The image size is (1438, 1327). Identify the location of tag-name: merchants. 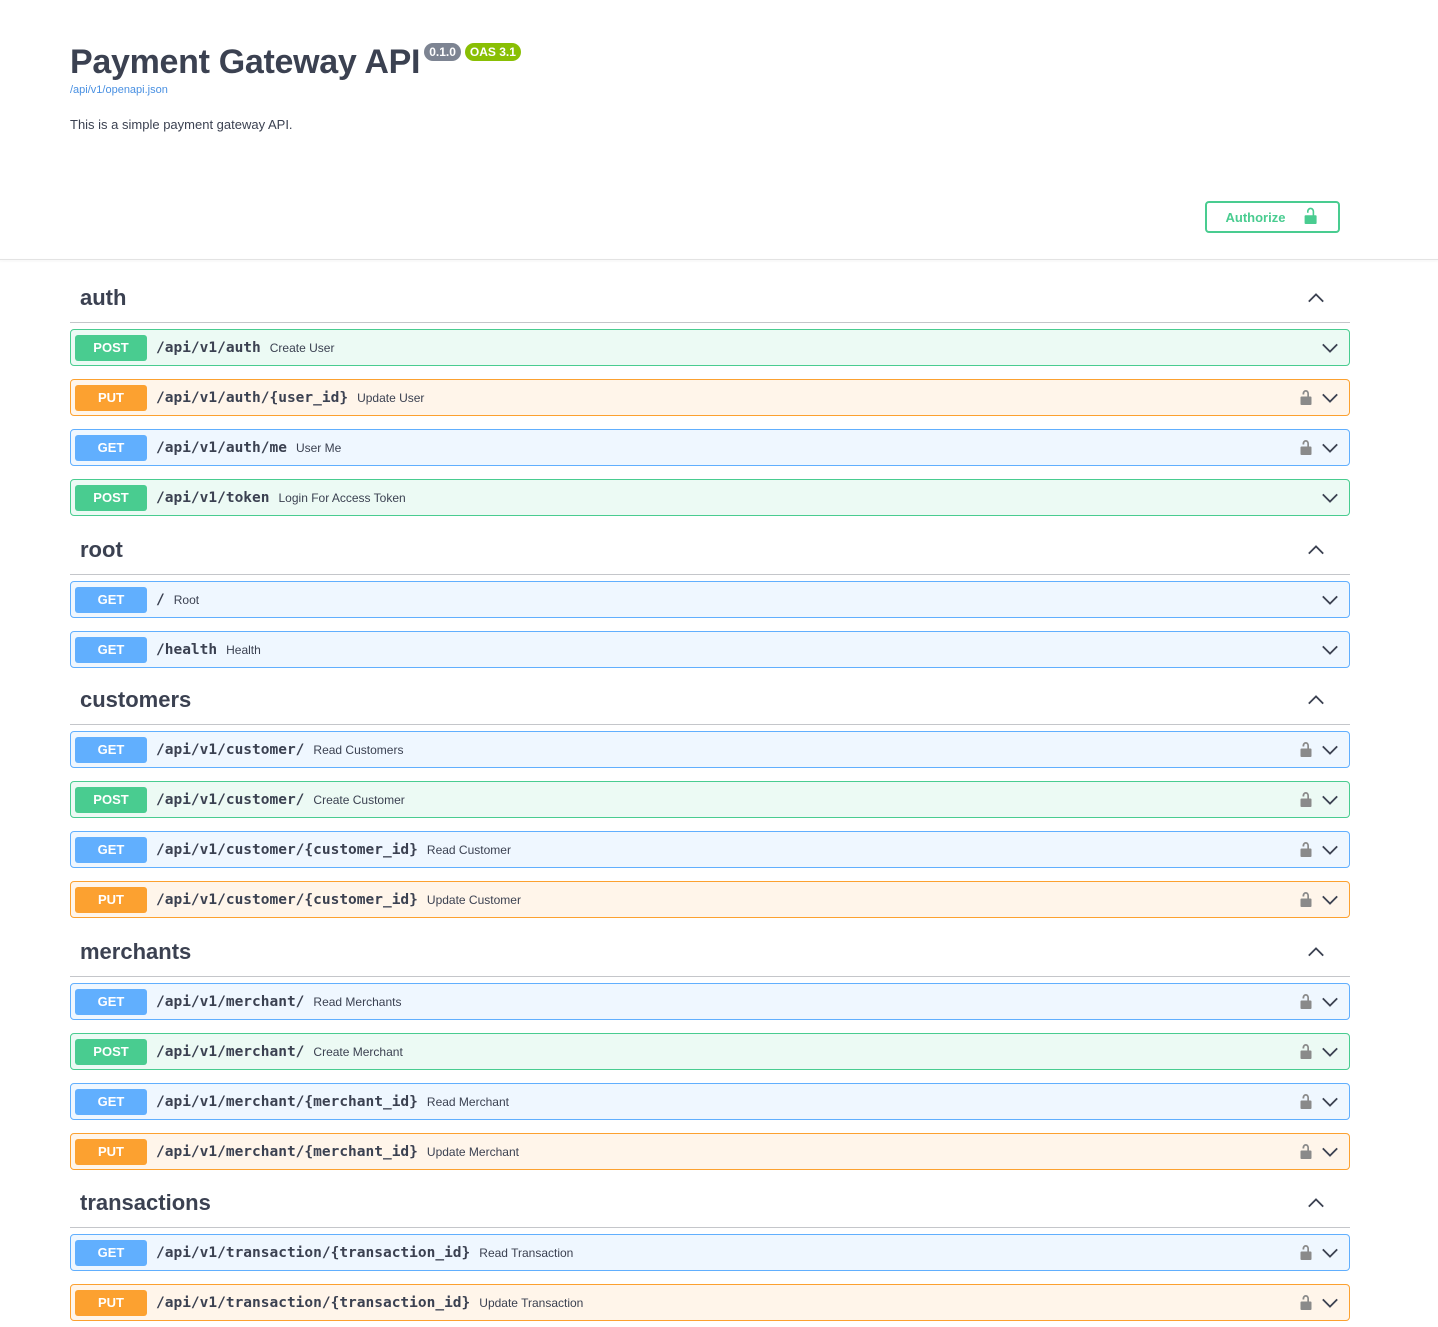
(136, 951).